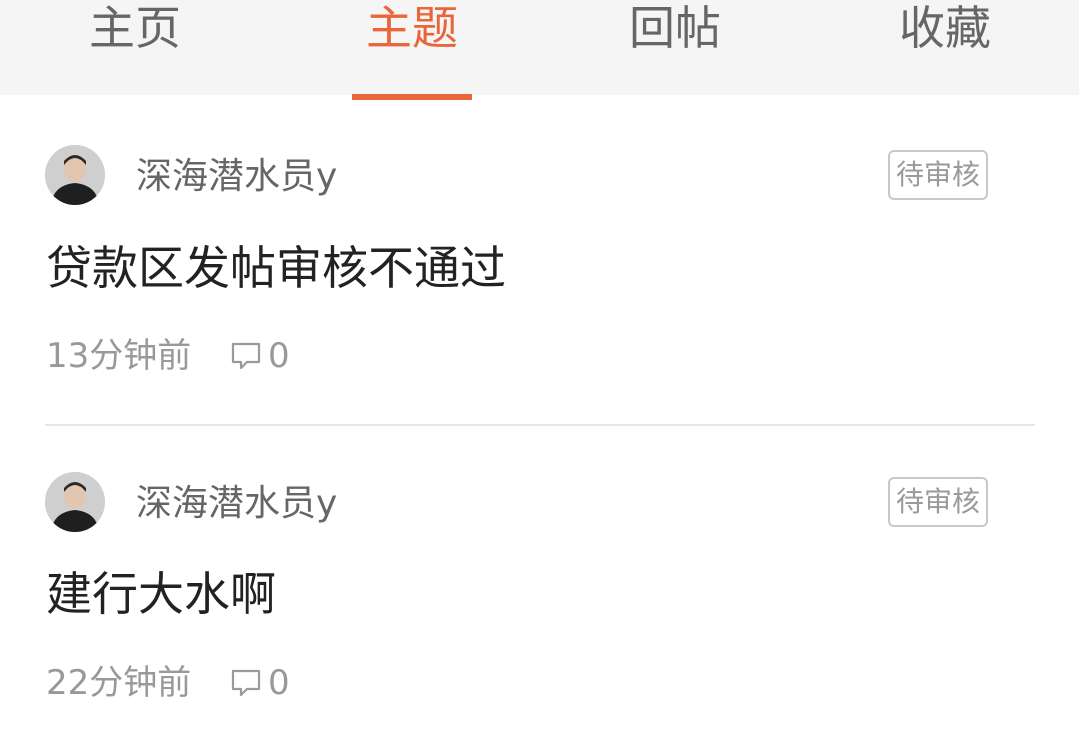  I want to click on post-time: 22分钟前, so click(119, 683).